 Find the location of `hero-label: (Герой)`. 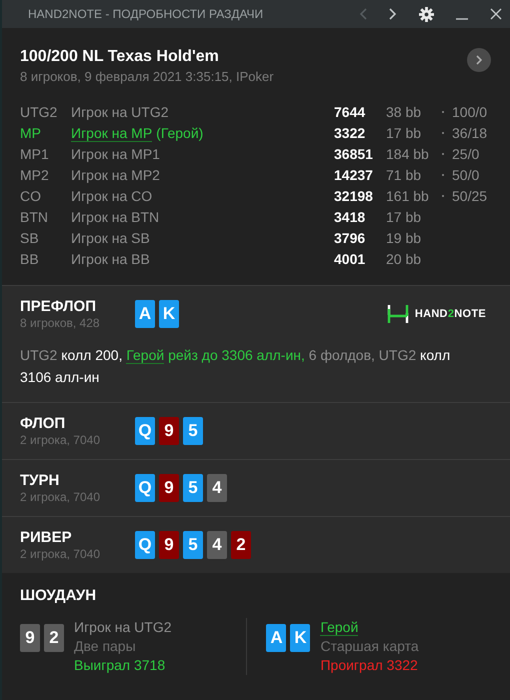

hero-label: (Герой) is located at coordinates (180, 132).